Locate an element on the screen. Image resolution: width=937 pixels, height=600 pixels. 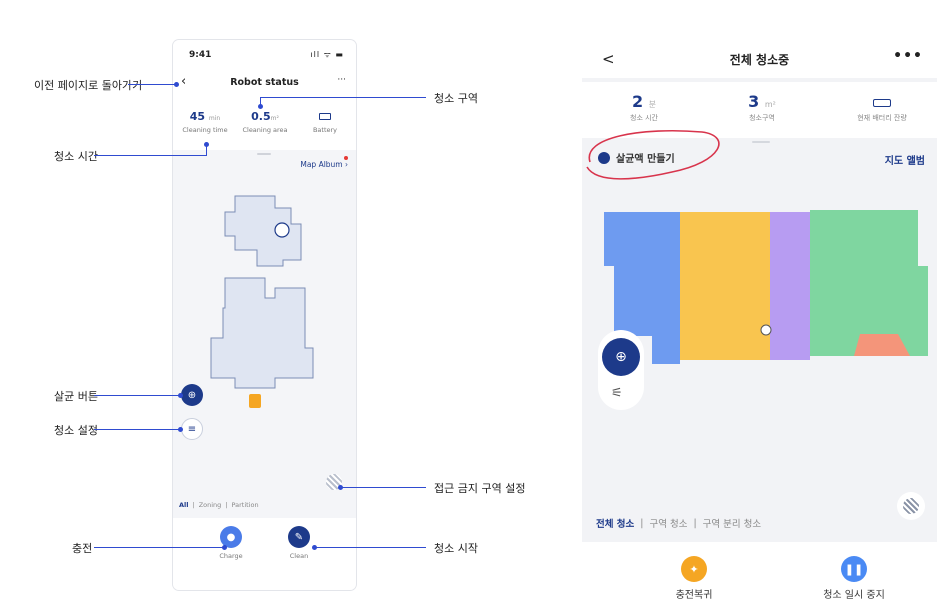
action-label: 청소 일시 중지 is located at coordinates (854, 595).